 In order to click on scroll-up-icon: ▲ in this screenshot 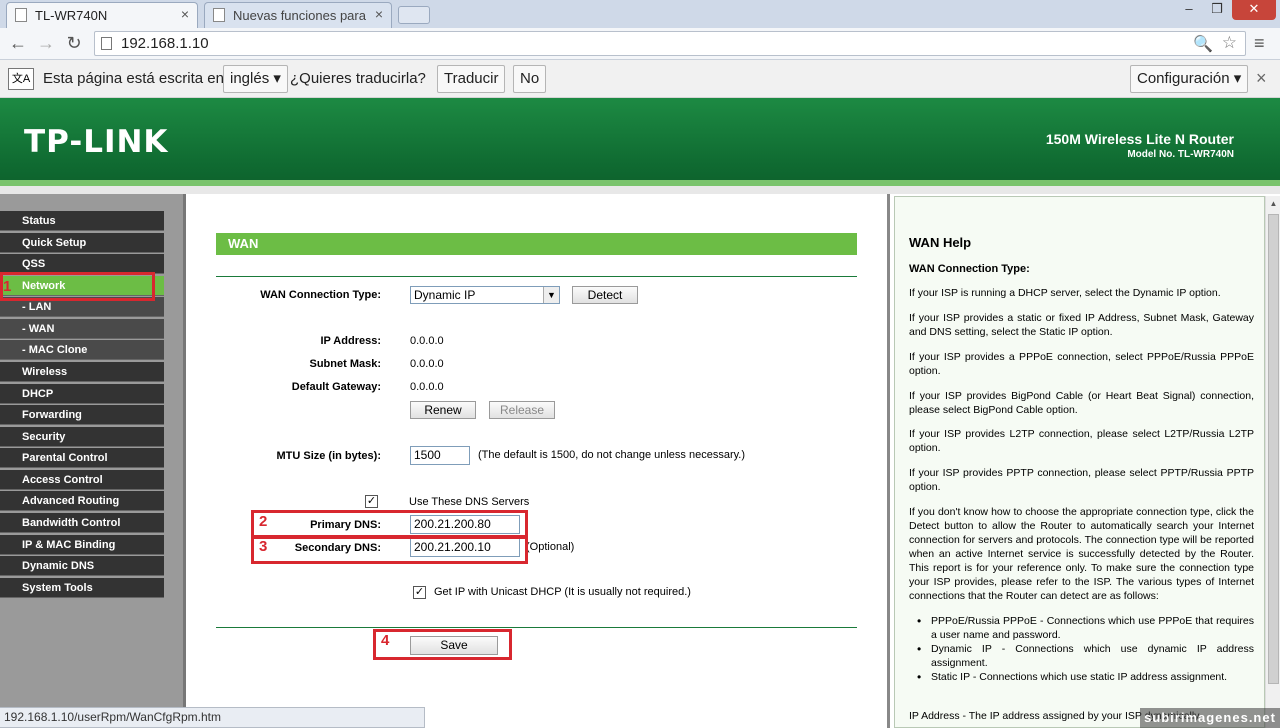, I will do `click(1273, 204)`.